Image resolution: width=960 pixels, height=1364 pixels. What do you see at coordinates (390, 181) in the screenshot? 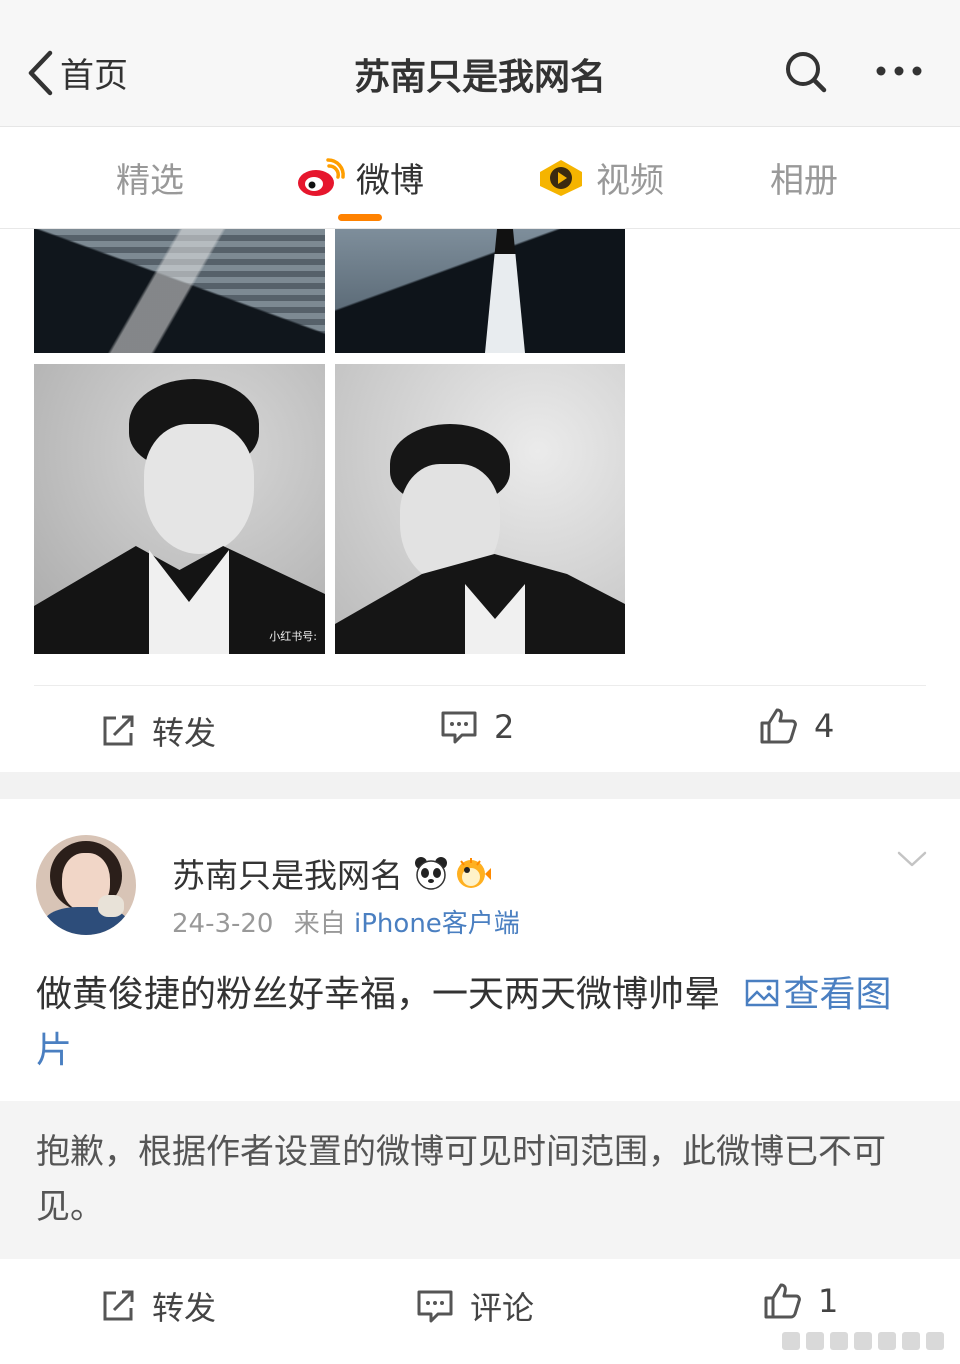
I see `tab-label: 微博` at bounding box center [390, 181].